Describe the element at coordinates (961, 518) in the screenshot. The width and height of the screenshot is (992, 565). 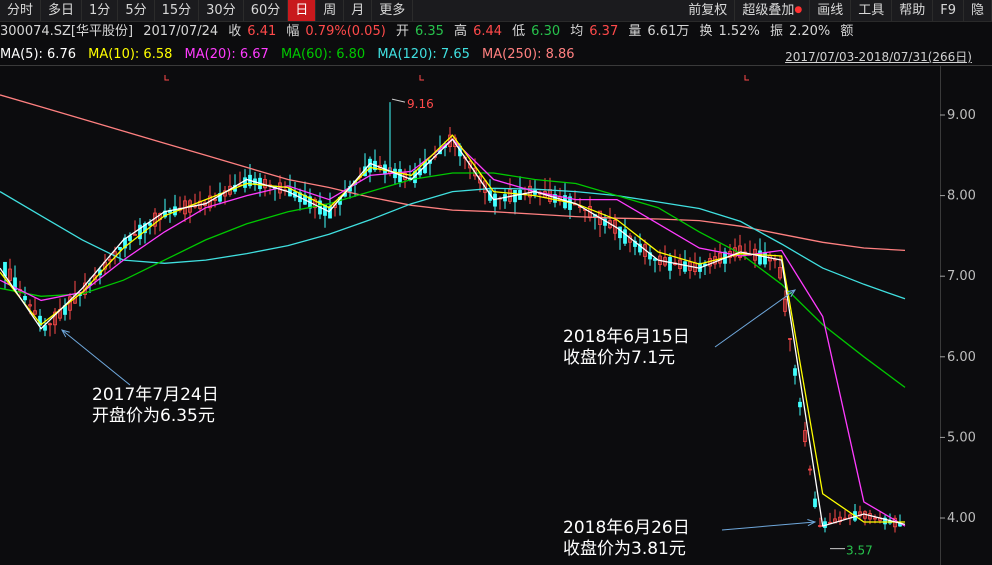
I see `y-tick-label: 4.00` at that location.